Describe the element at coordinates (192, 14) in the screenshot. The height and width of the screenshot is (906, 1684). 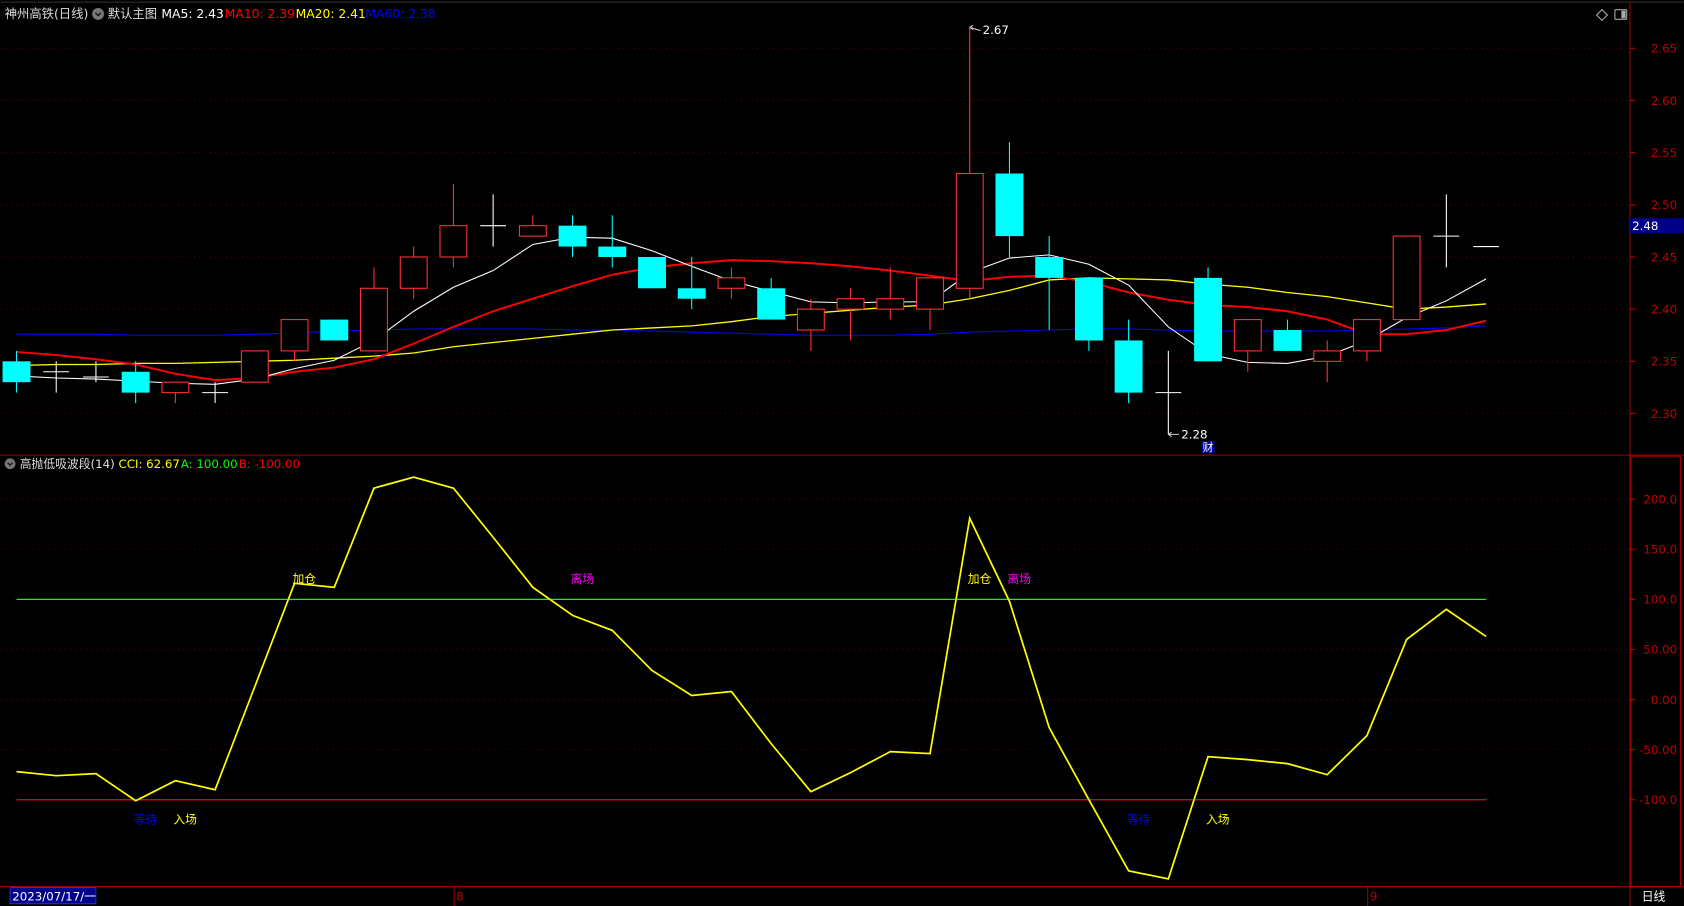
I see `ma5-value: MA5: 2.43` at that location.